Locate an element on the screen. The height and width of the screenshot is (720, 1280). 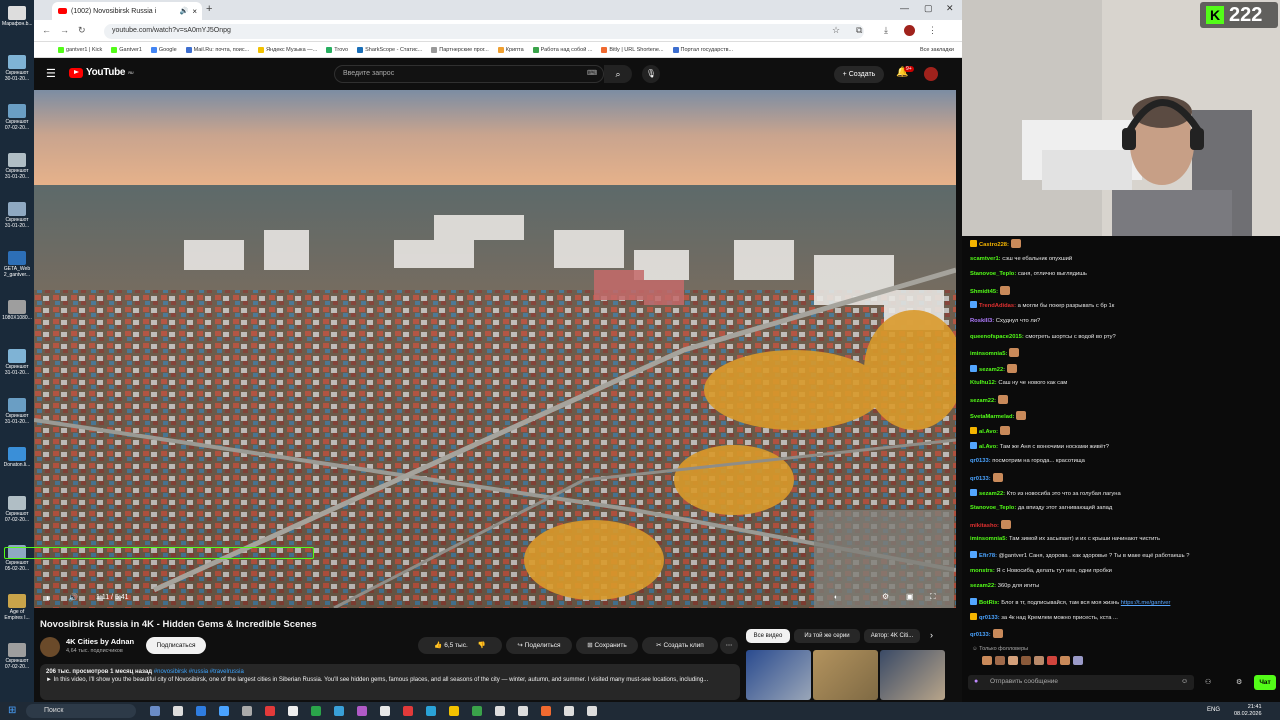
channel-avatar is located at coordinates (50, 647).